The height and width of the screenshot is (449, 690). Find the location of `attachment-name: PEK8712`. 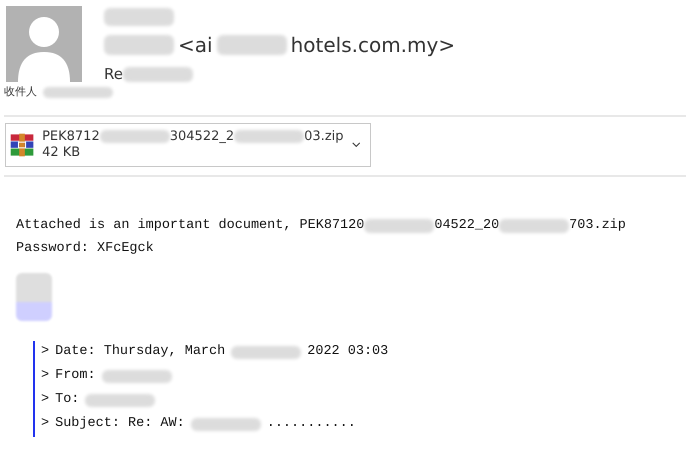

attachment-name: PEK8712 is located at coordinates (71, 136).